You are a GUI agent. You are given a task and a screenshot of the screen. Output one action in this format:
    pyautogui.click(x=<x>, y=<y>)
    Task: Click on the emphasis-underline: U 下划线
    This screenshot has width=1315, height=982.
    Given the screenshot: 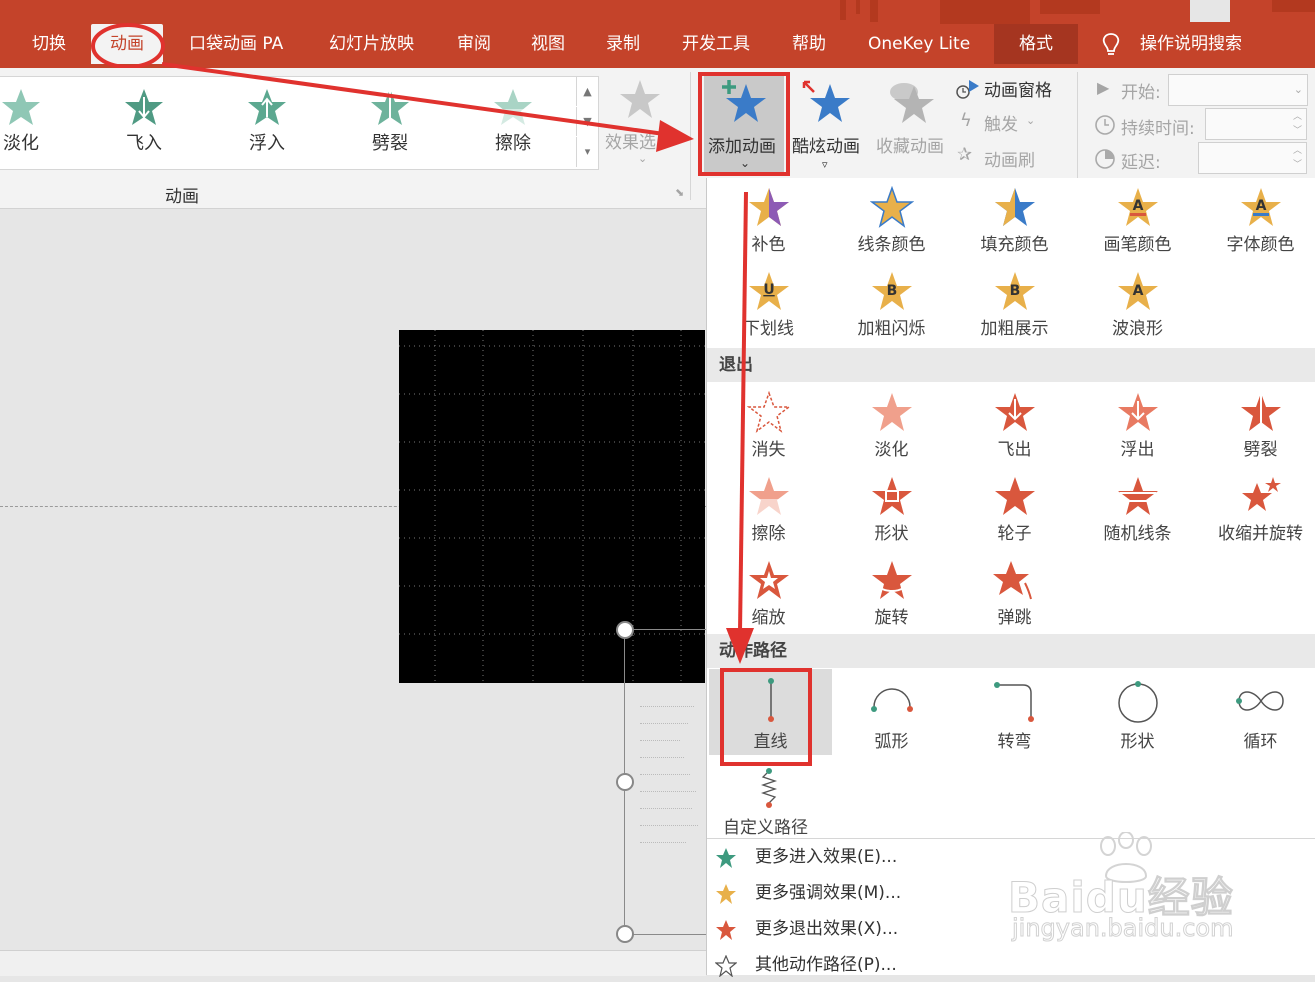 What is the action you would take?
    pyautogui.click(x=768, y=303)
    